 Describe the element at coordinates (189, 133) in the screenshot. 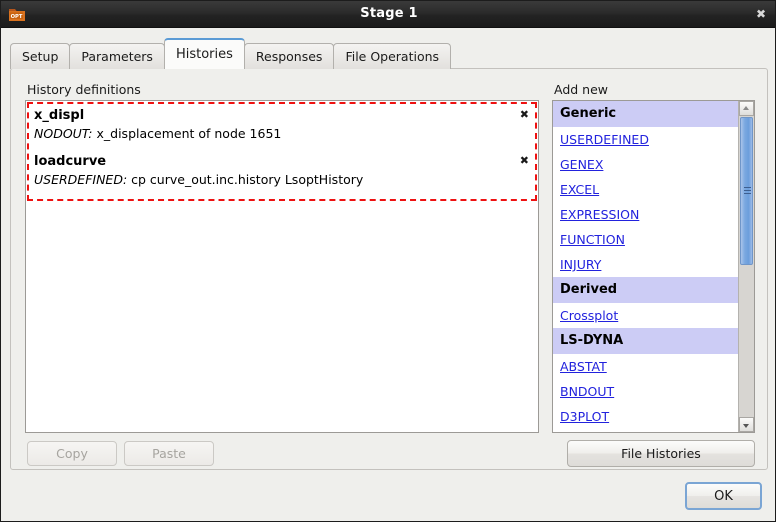

I see `history-entry-detail: x_displacement of node 1651` at that location.